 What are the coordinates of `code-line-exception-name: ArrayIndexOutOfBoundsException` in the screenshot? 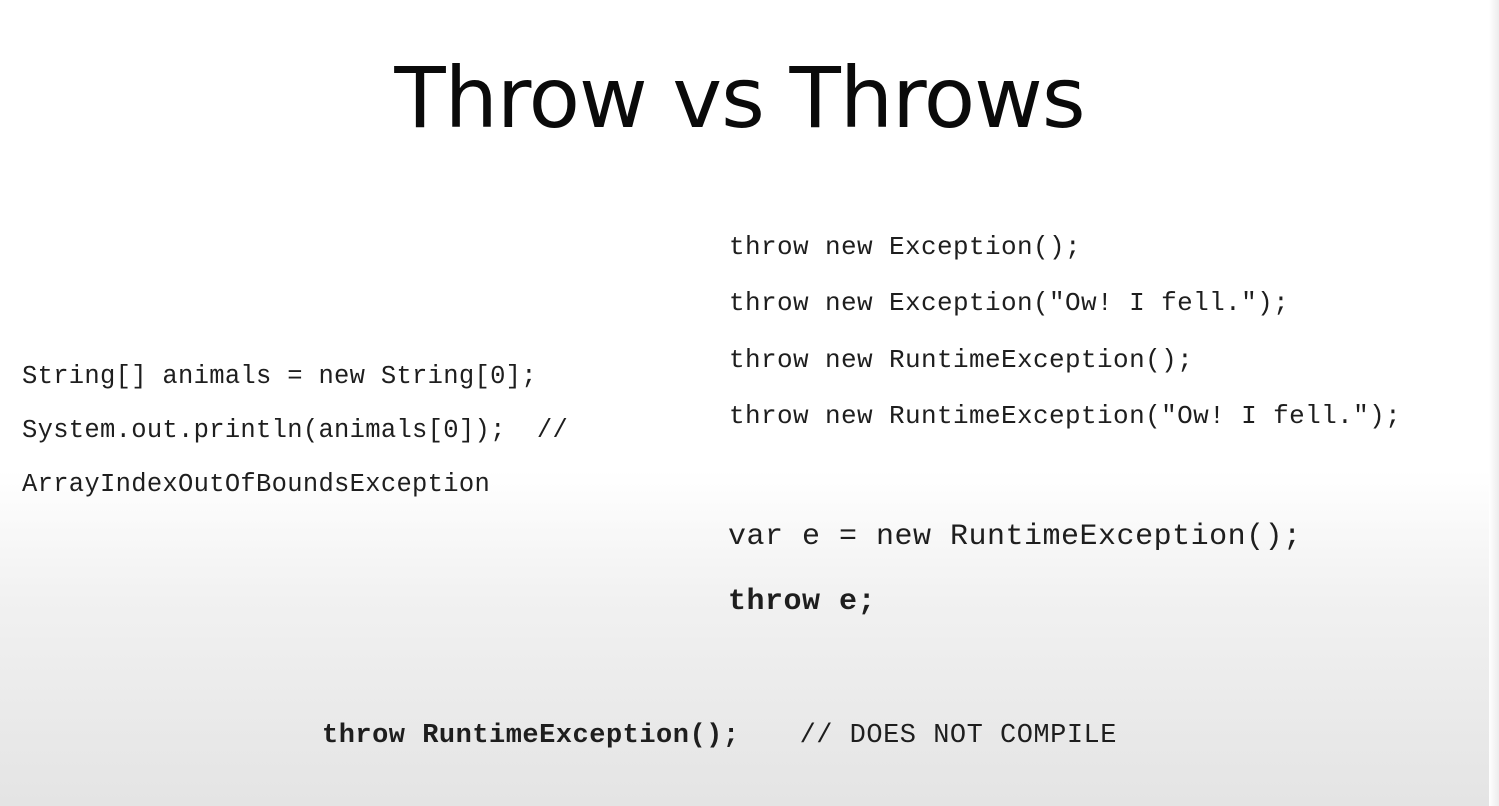 It's located at (256, 484).